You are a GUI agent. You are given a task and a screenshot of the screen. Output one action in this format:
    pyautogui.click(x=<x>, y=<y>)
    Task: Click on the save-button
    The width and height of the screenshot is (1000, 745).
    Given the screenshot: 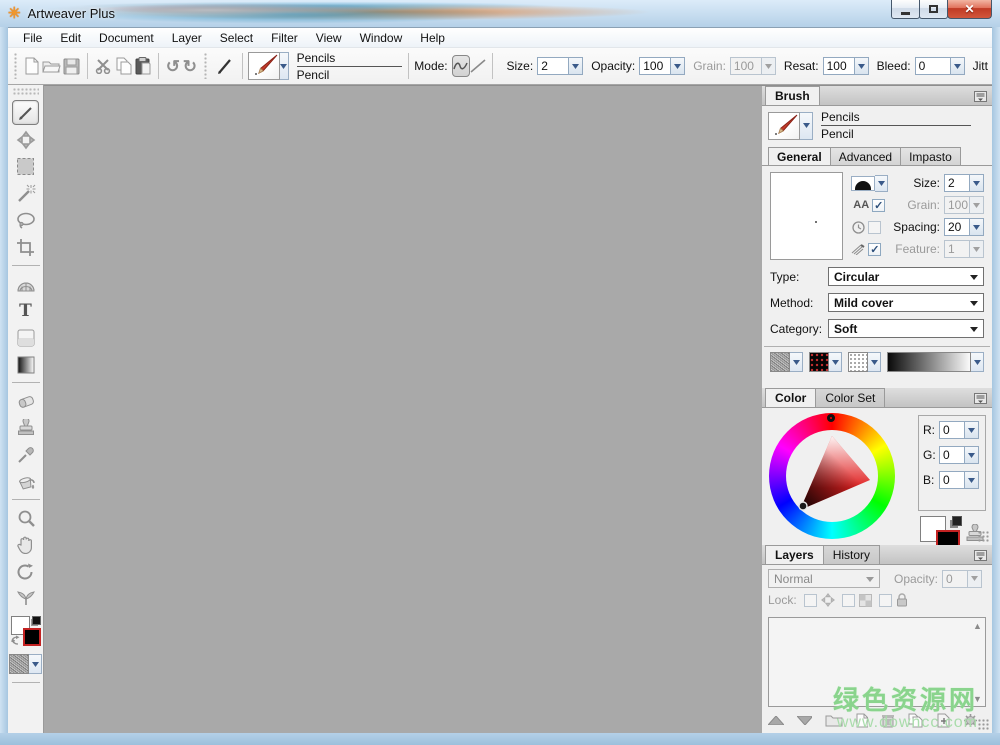 What is the action you would take?
    pyautogui.click(x=71, y=66)
    